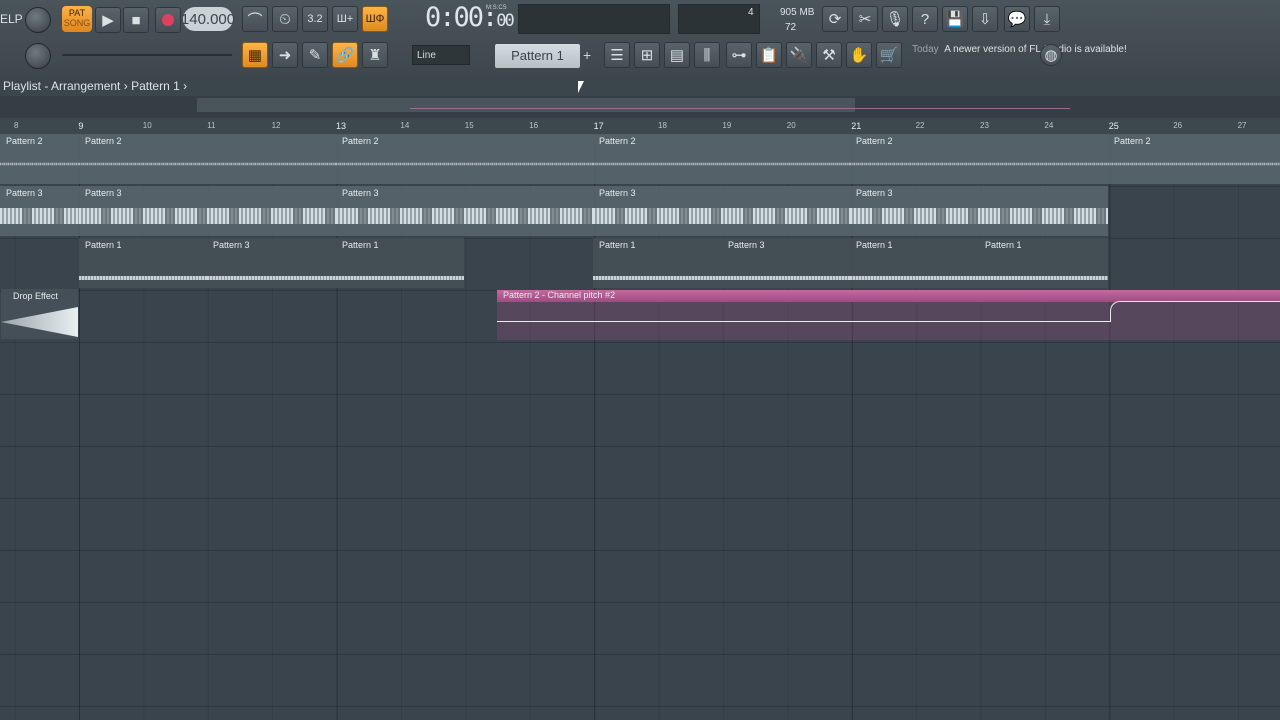  Describe the element at coordinates (598, 126) in the screenshot. I see `ruler-bar-label: 17` at that location.